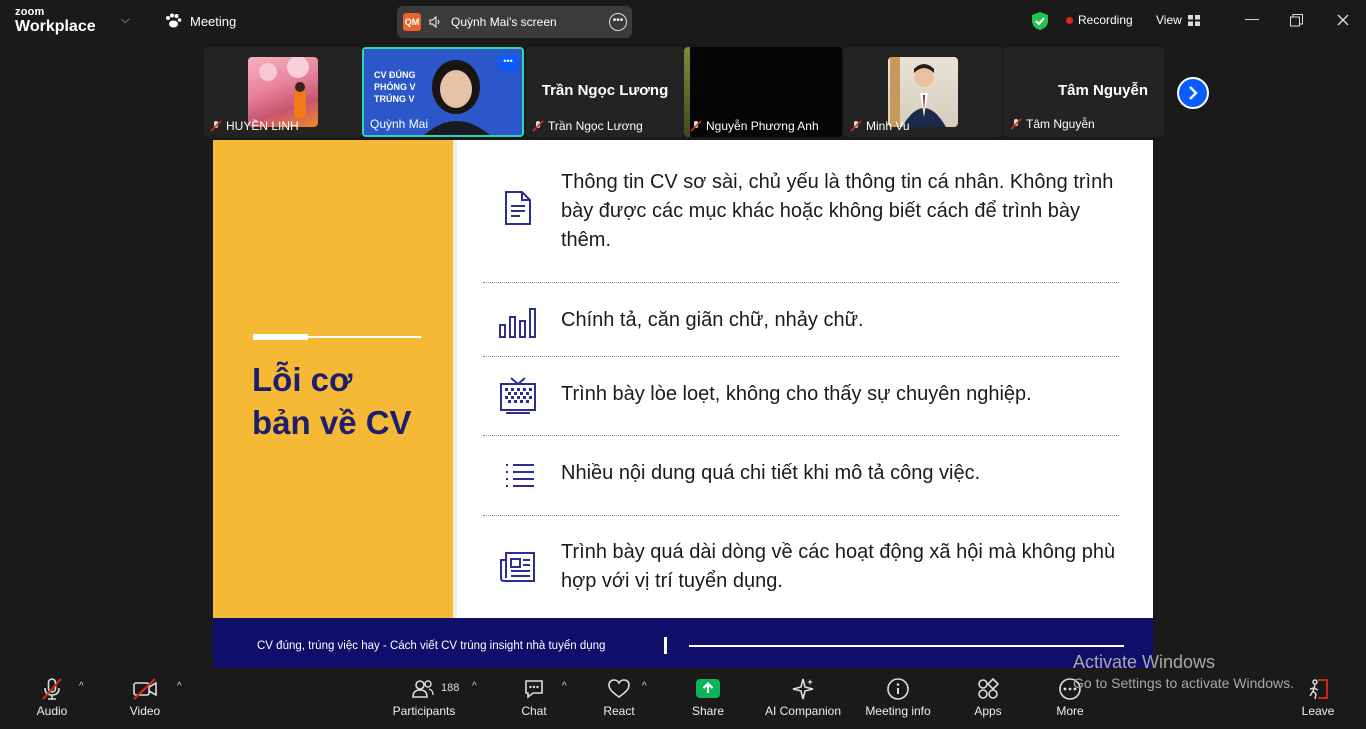 The height and width of the screenshot is (729, 1366). I want to click on record-dot-icon, so click(1069, 20).